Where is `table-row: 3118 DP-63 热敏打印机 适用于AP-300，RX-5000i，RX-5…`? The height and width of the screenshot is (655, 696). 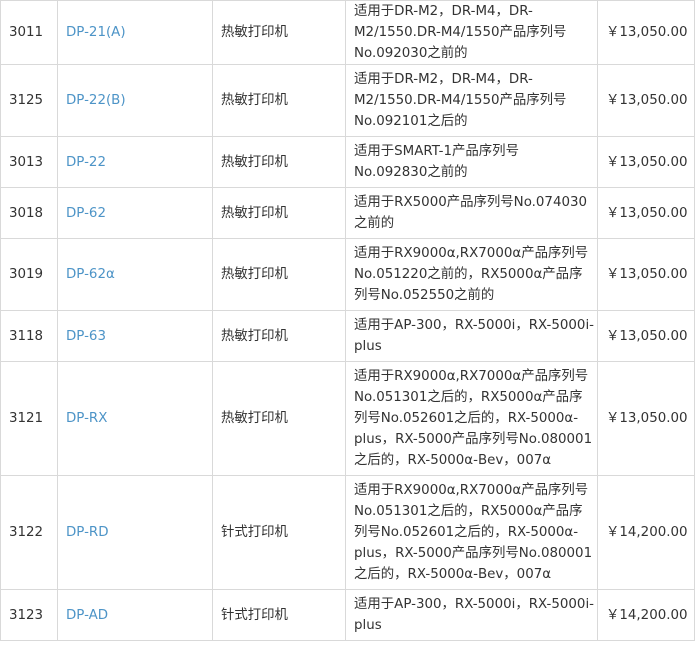
table-row: 3118 DP-63 热敏打印机 适用于AP-300，RX-5000i，RX-5… is located at coordinates (347, 336).